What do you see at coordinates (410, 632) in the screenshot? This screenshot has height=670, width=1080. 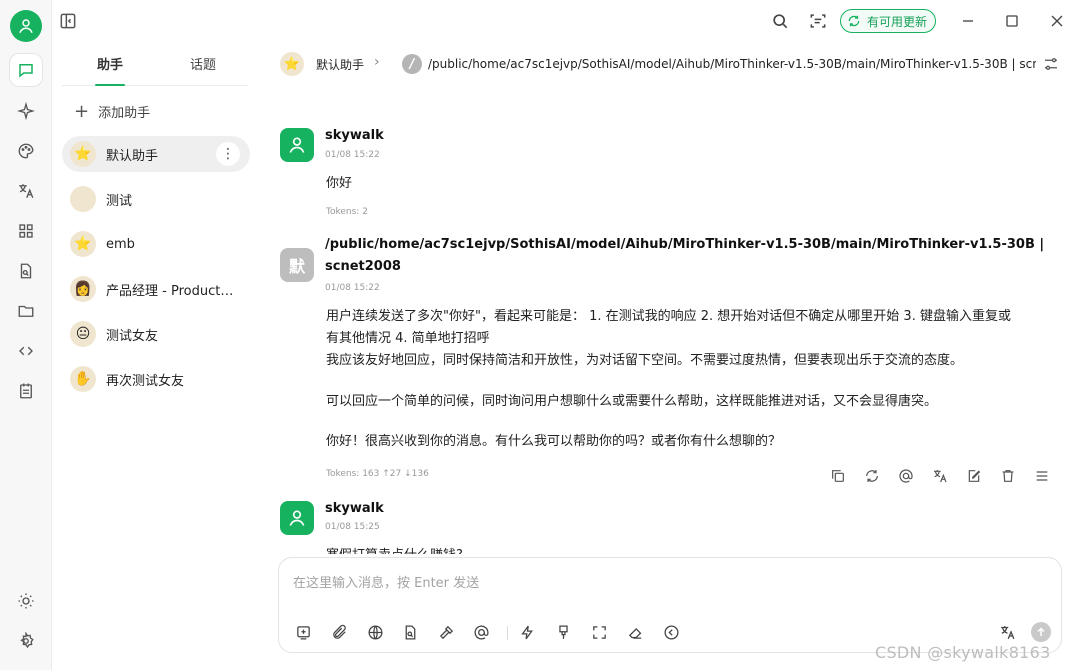 I see `knowledge-base-icon` at bounding box center [410, 632].